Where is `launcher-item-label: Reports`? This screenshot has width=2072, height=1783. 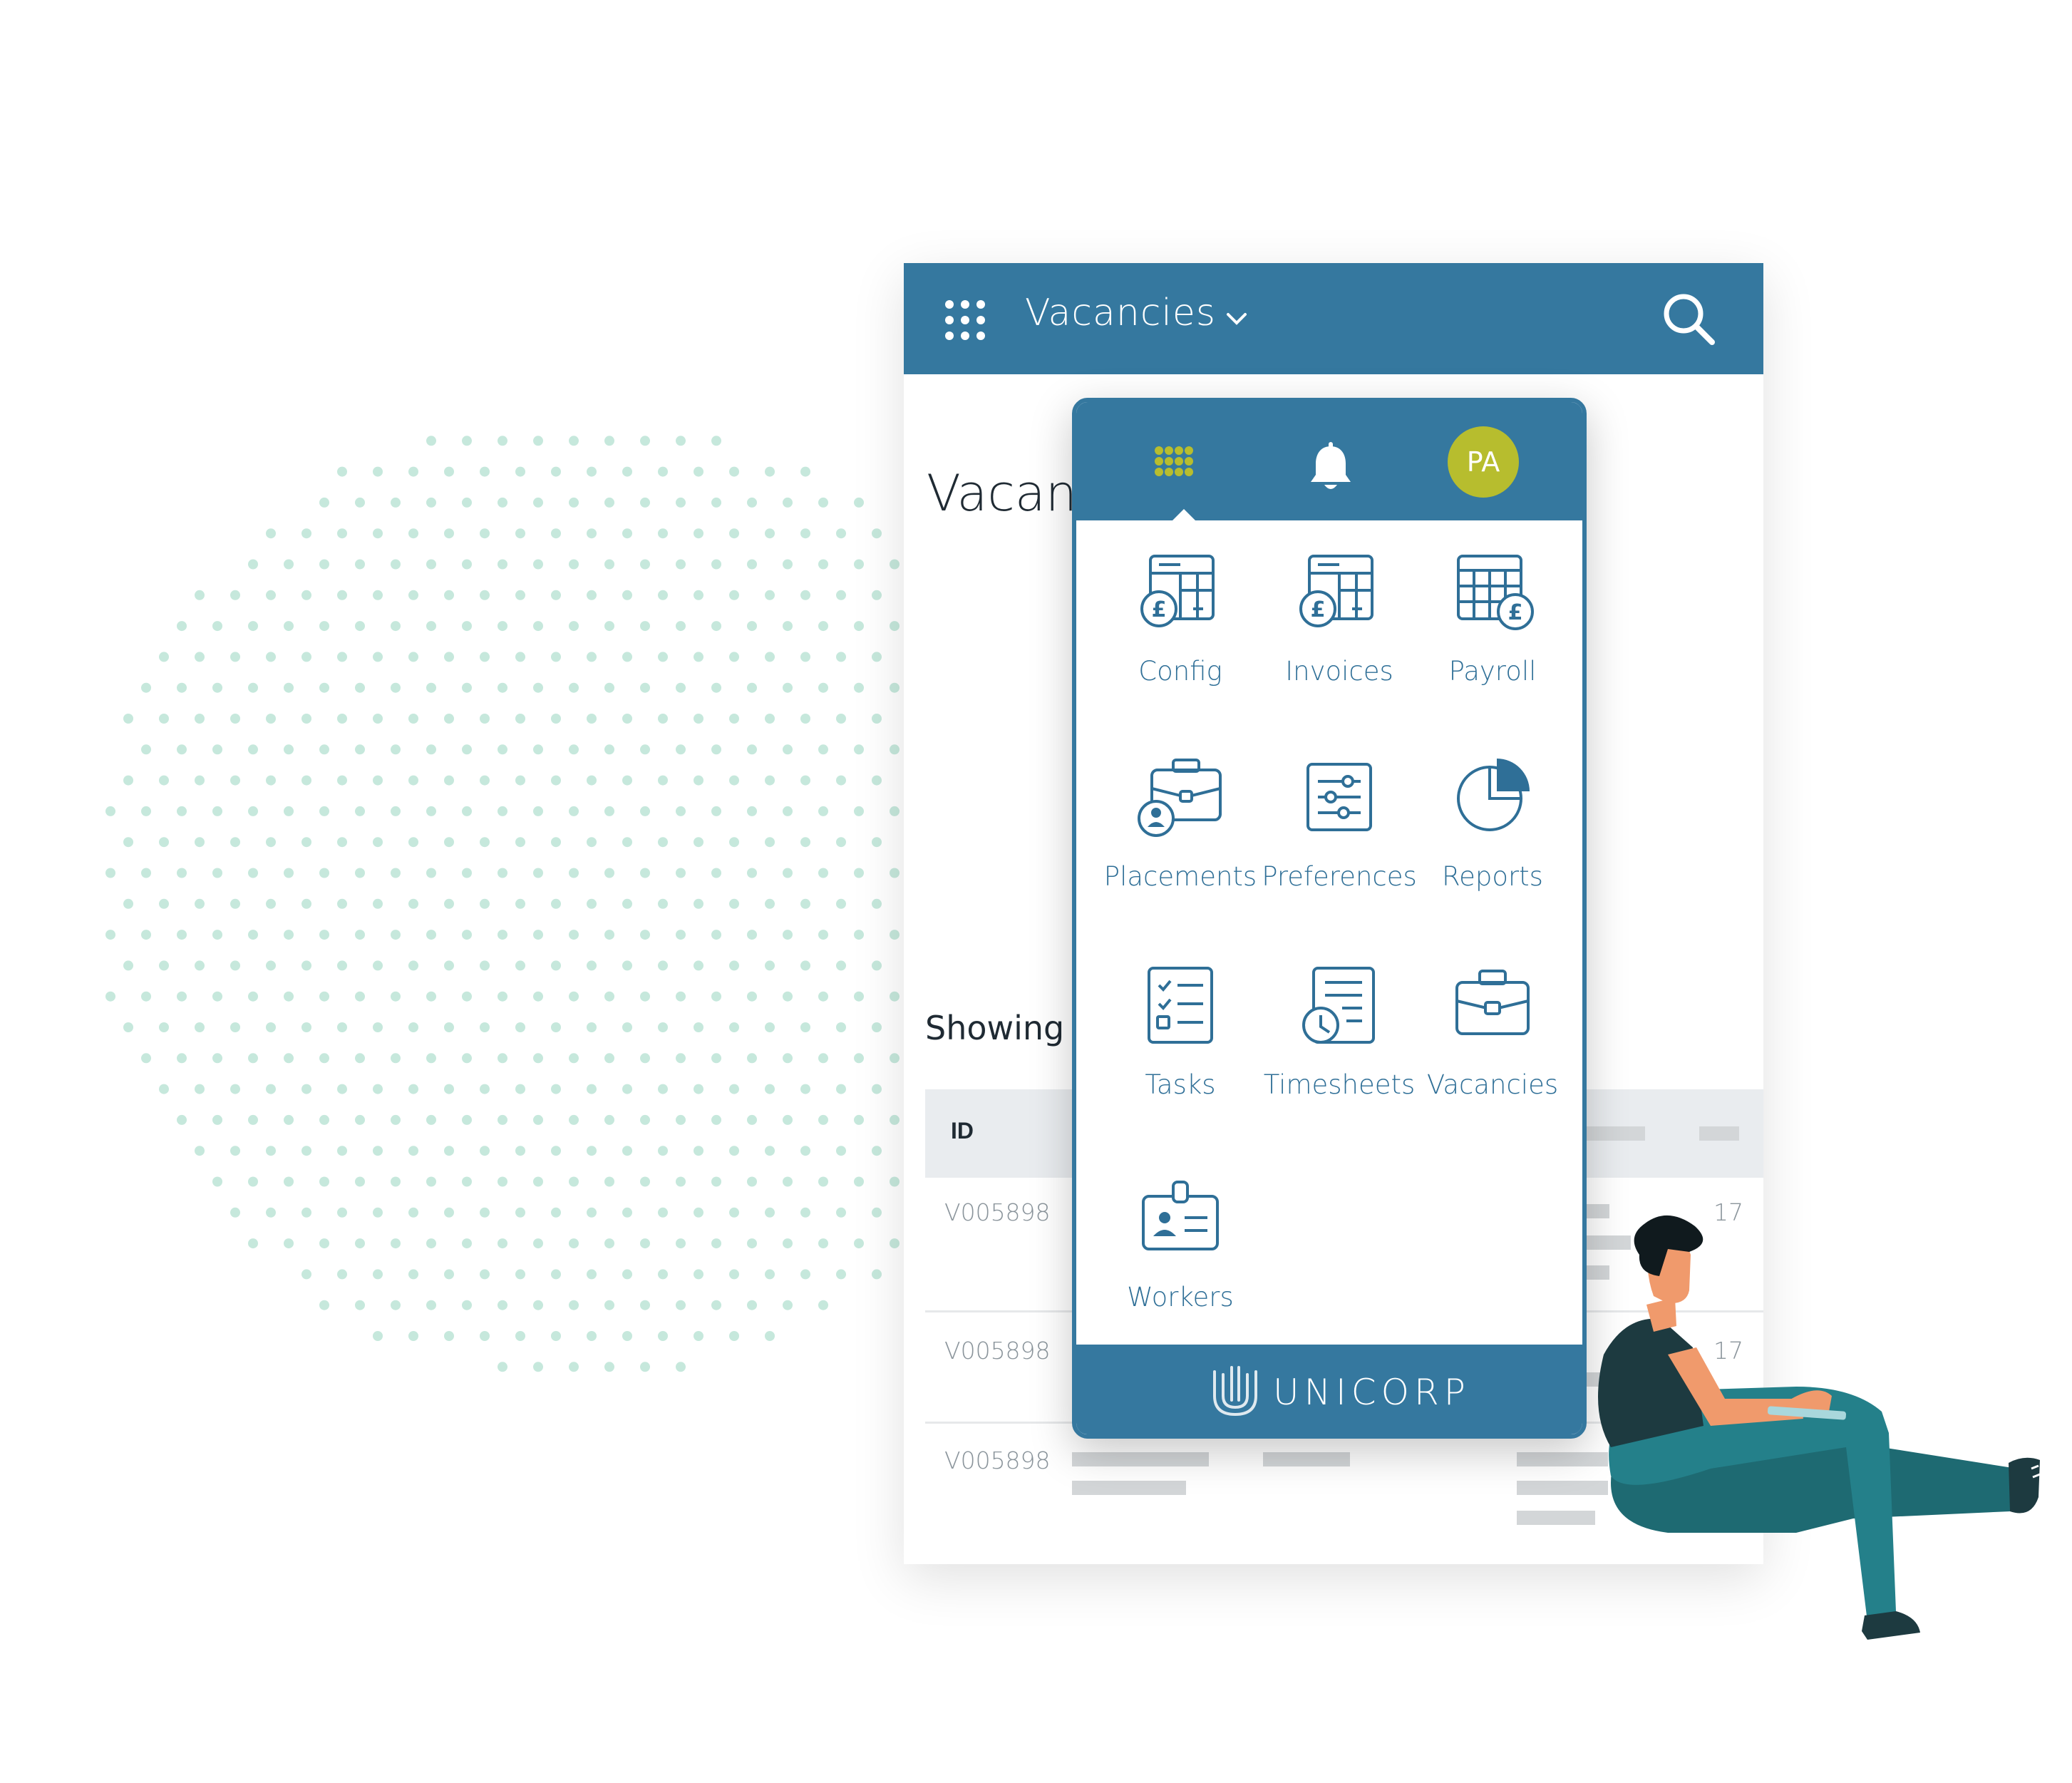
launcher-item-label: Reports is located at coordinates (1492, 877).